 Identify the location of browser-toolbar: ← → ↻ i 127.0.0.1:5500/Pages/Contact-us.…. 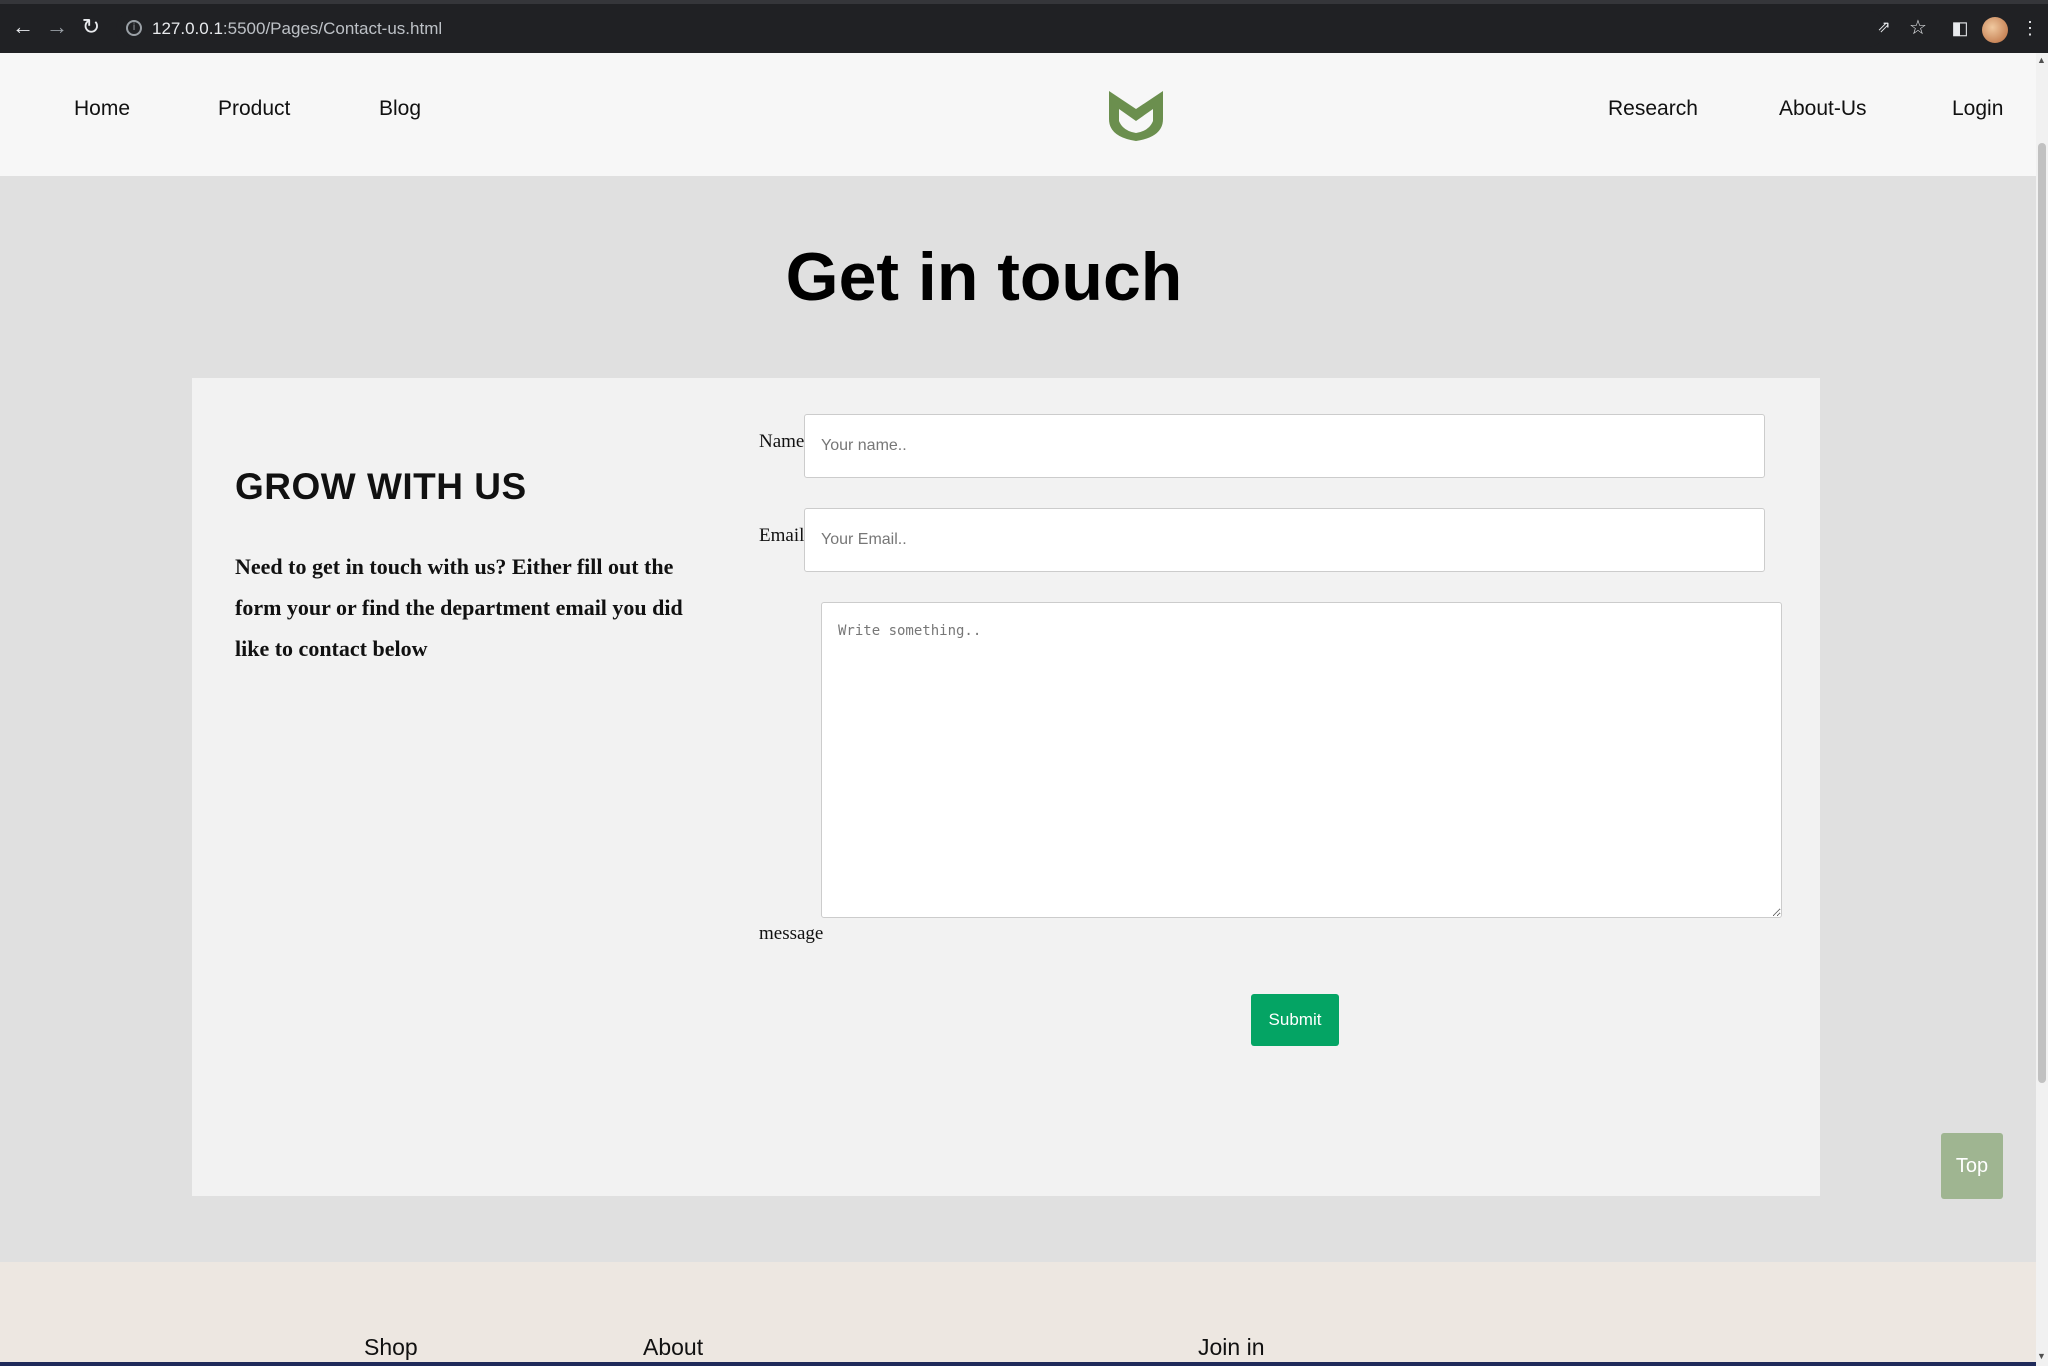
(1024, 26).